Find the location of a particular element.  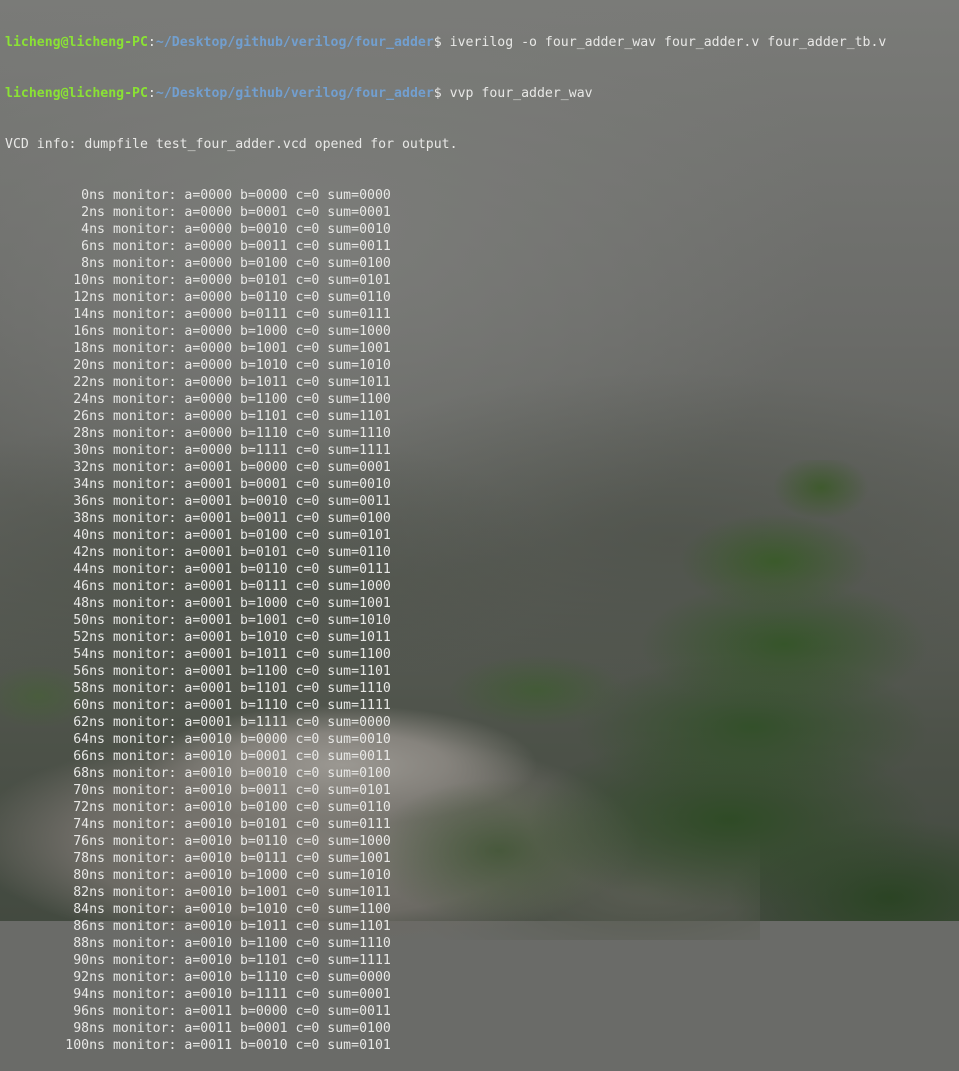

prompt-path: ~/Desktop/github/verilog/four_adder is located at coordinates (294, 42).